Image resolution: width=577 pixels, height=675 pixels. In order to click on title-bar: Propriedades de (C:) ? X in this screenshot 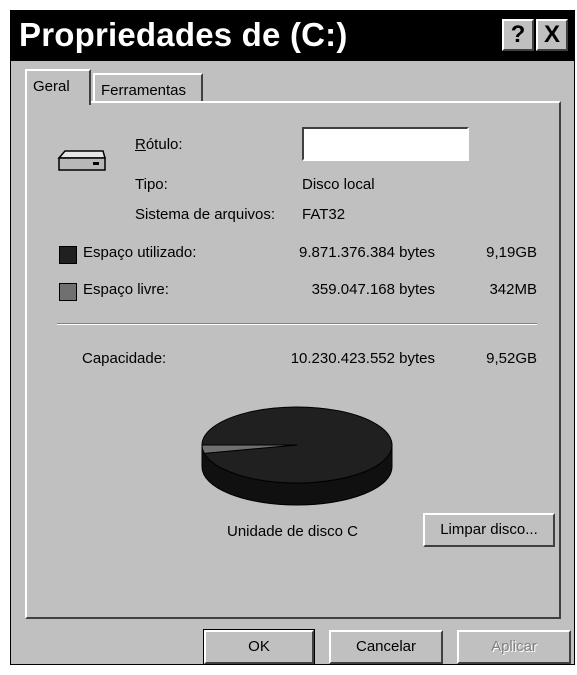, I will do `click(292, 36)`.